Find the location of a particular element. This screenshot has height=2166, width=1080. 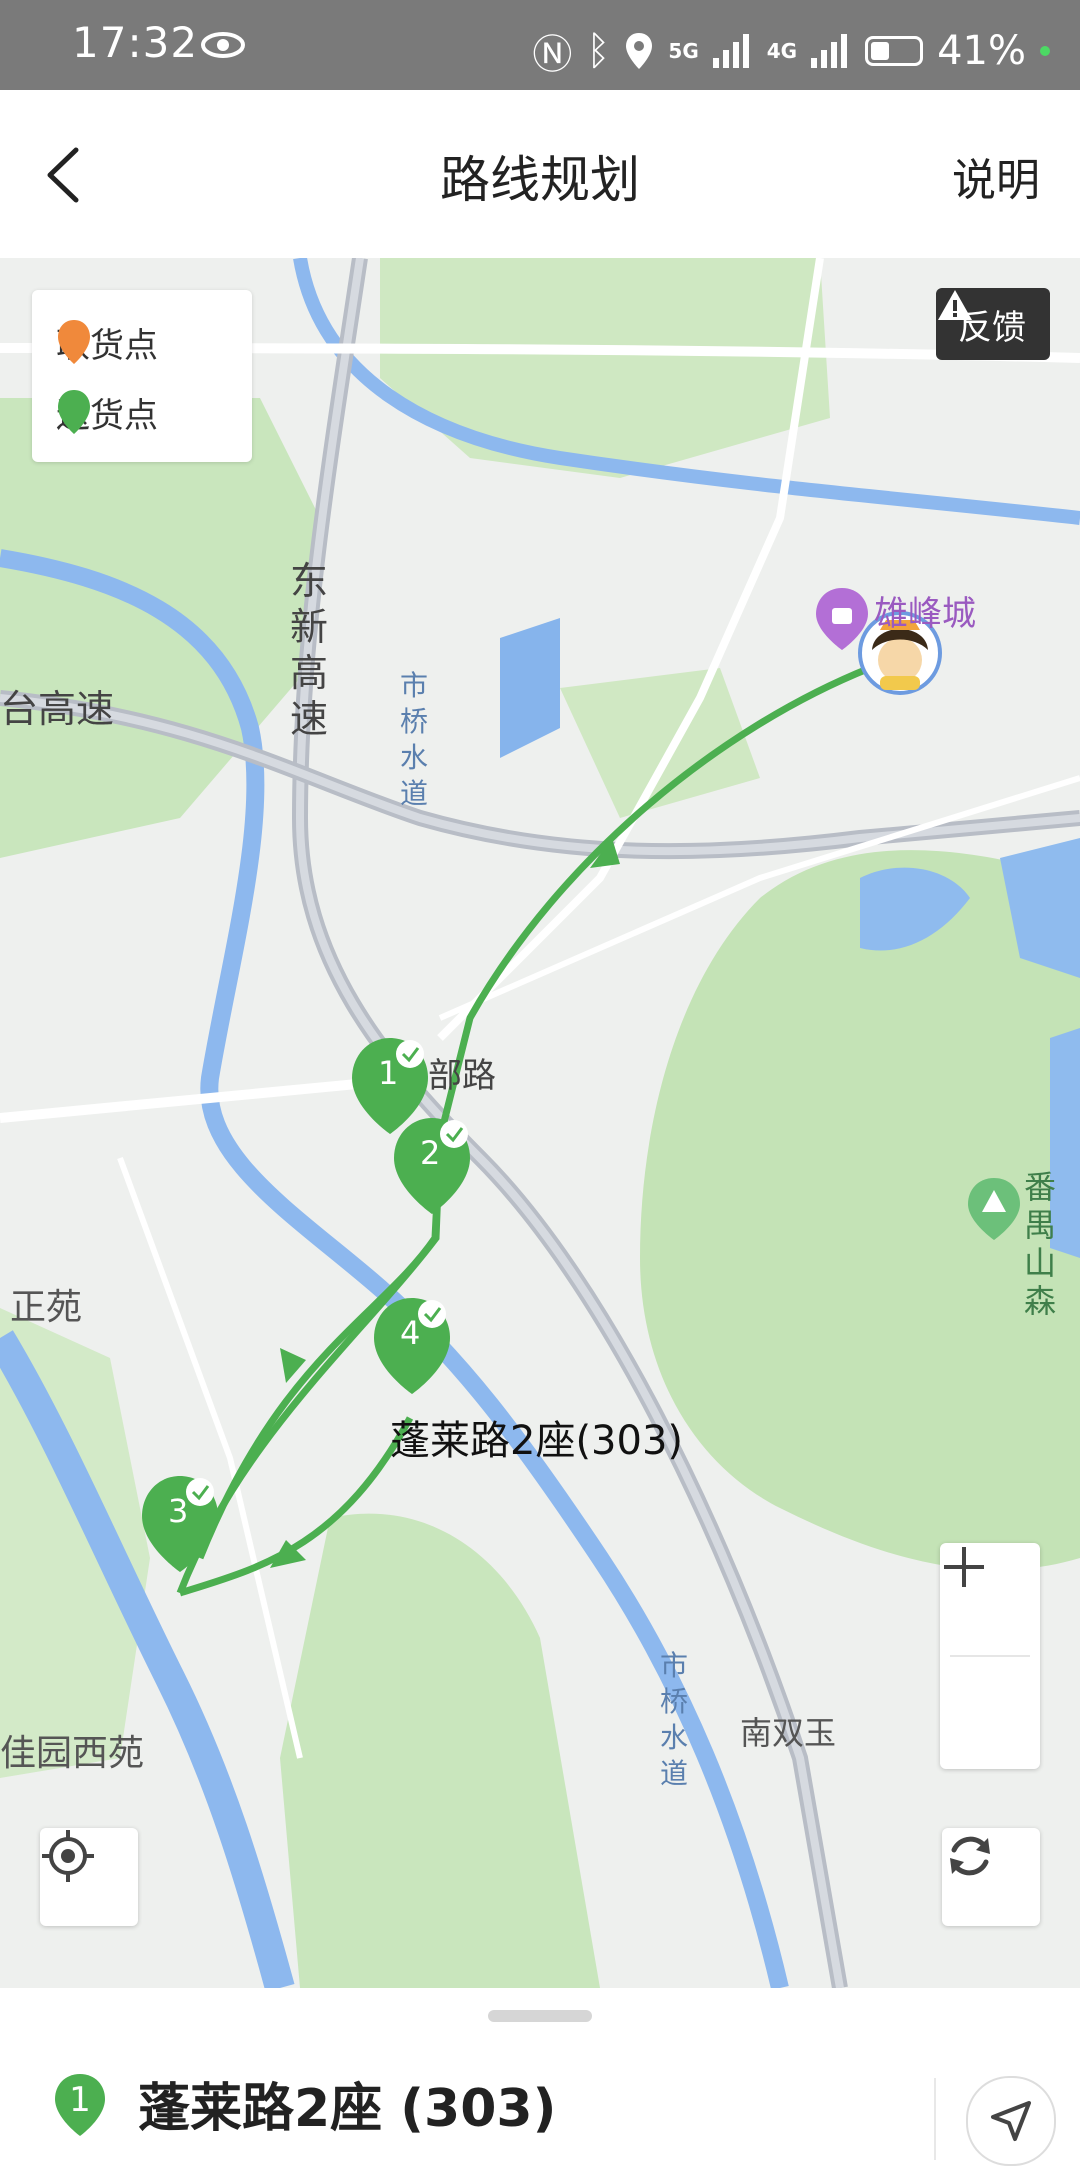

bluetooth-icon: ᛒ is located at coordinates (598, 51).